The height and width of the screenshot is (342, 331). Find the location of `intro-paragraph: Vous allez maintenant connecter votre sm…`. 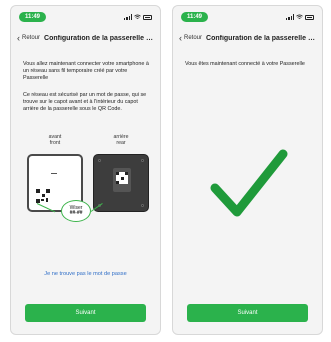

intro-paragraph: Vous allez maintenant connecter votre sm… is located at coordinates (86, 71).